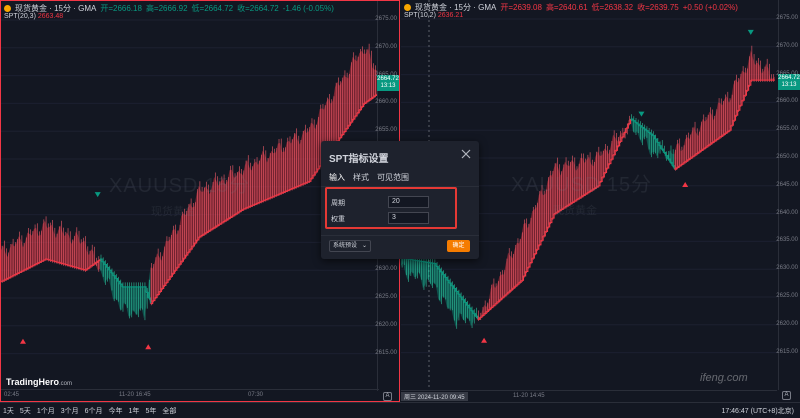 Image resolution: width=800 pixels, height=418 pixels. I want to click on ohlc-open: 开=2666.18, so click(121, 8).